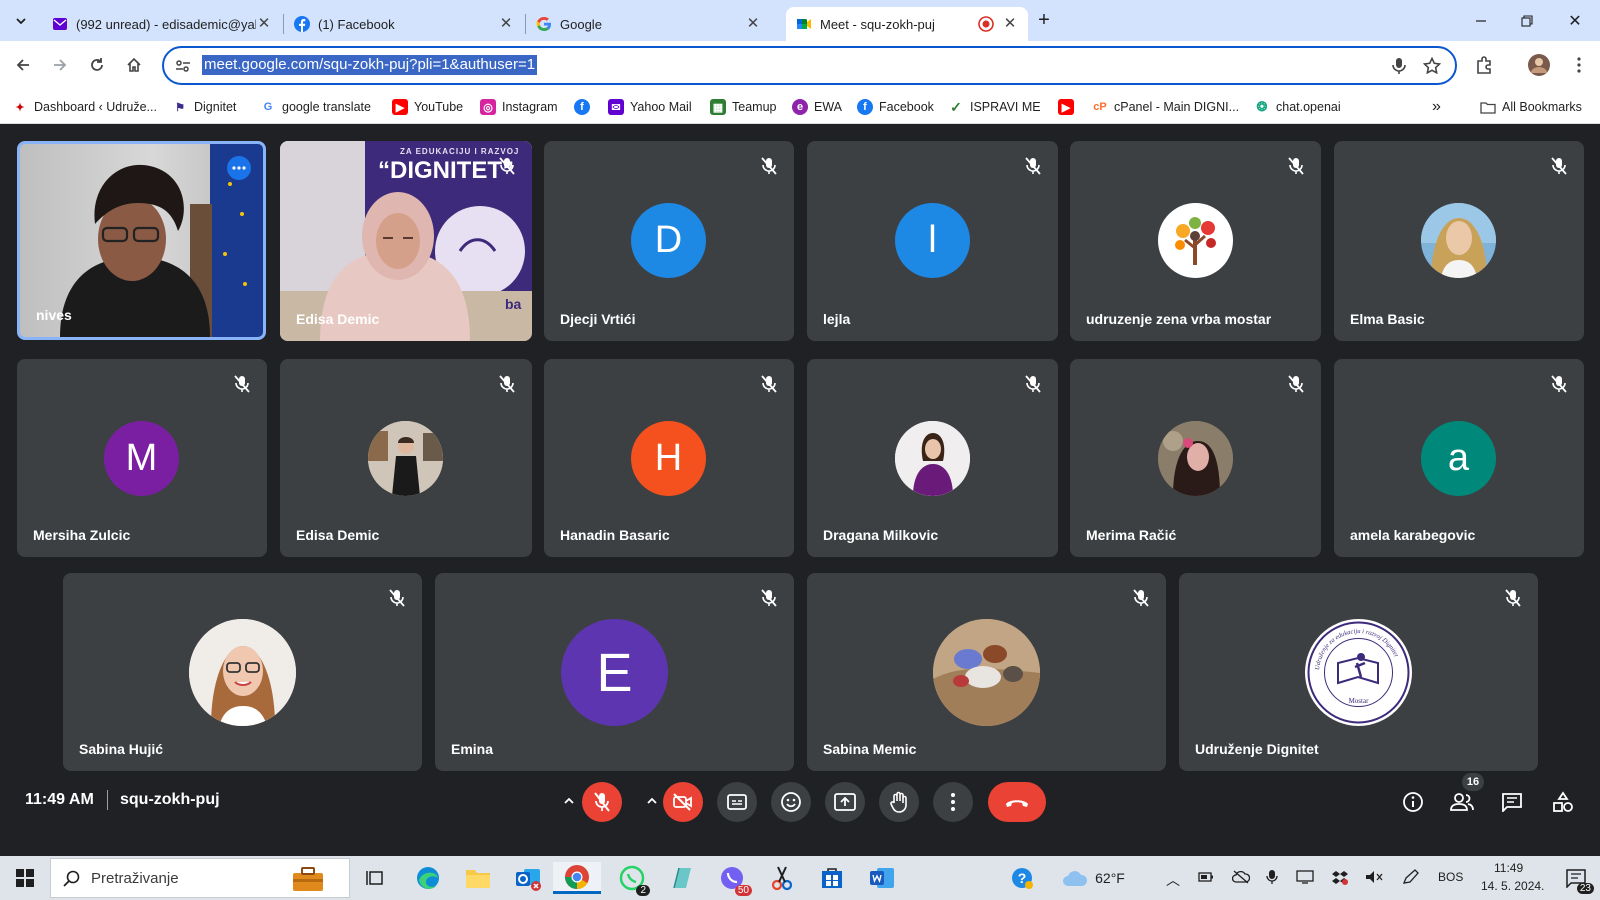 The height and width of the screenshot is (900, 1600). What do you see at coordinates (669, 458) in the screenshot?
I see `participant-tile-hanadin-basaric: H Hanadin Basaric` at bounding box center [669, 458].